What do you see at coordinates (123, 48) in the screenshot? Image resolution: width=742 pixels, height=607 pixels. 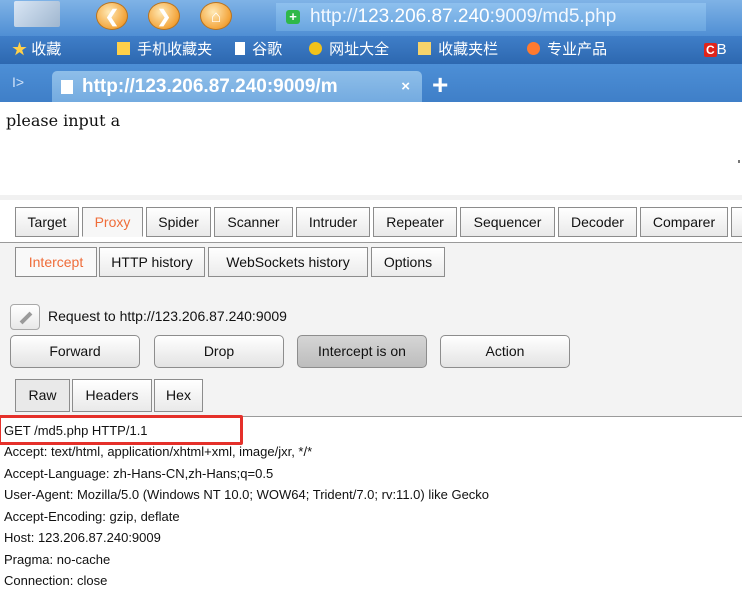 I see `phone-icon` at bounding box center [123, 48].